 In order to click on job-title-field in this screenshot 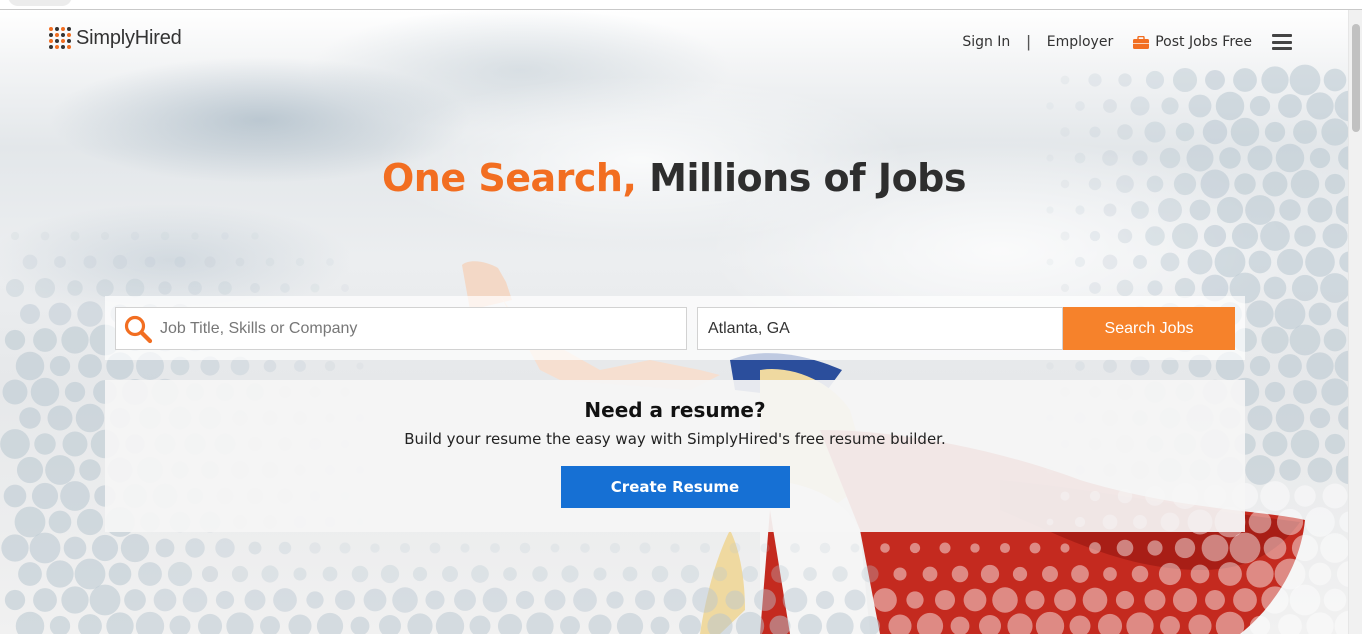, I will do `click(401, 328)`.